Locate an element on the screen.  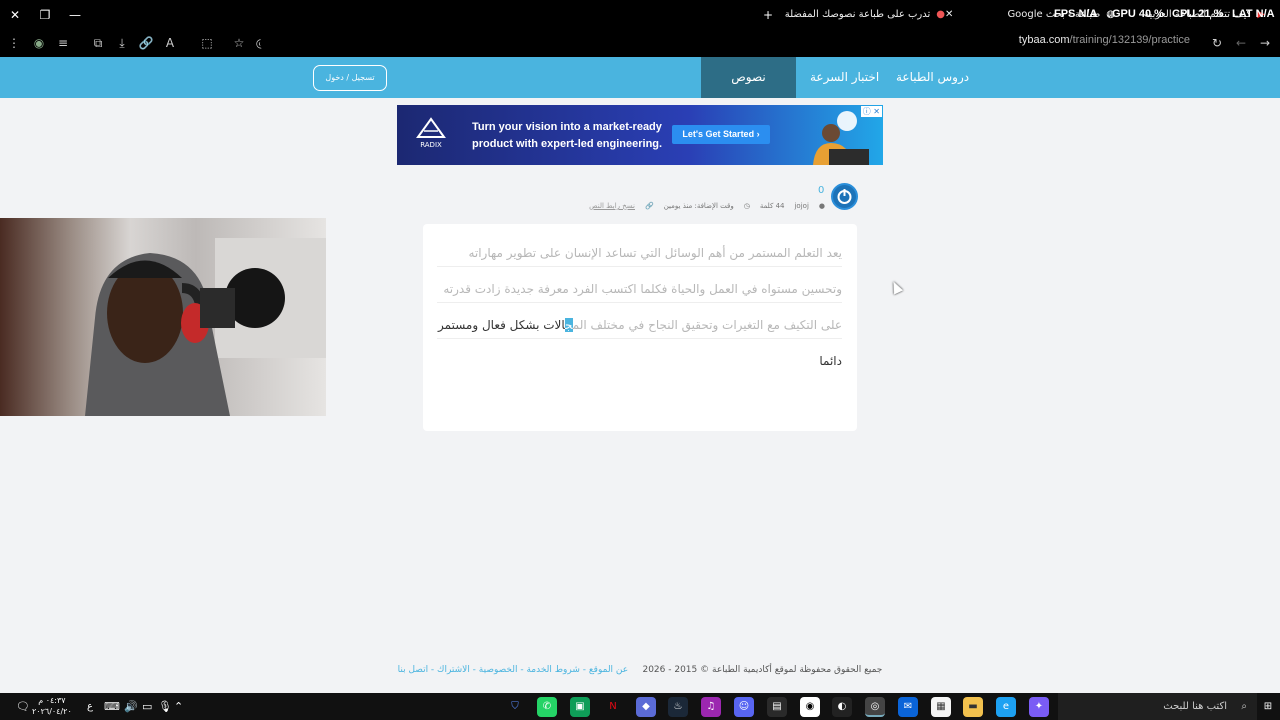
extensions-icon: ⬚ is located at coordinates (207, 43).